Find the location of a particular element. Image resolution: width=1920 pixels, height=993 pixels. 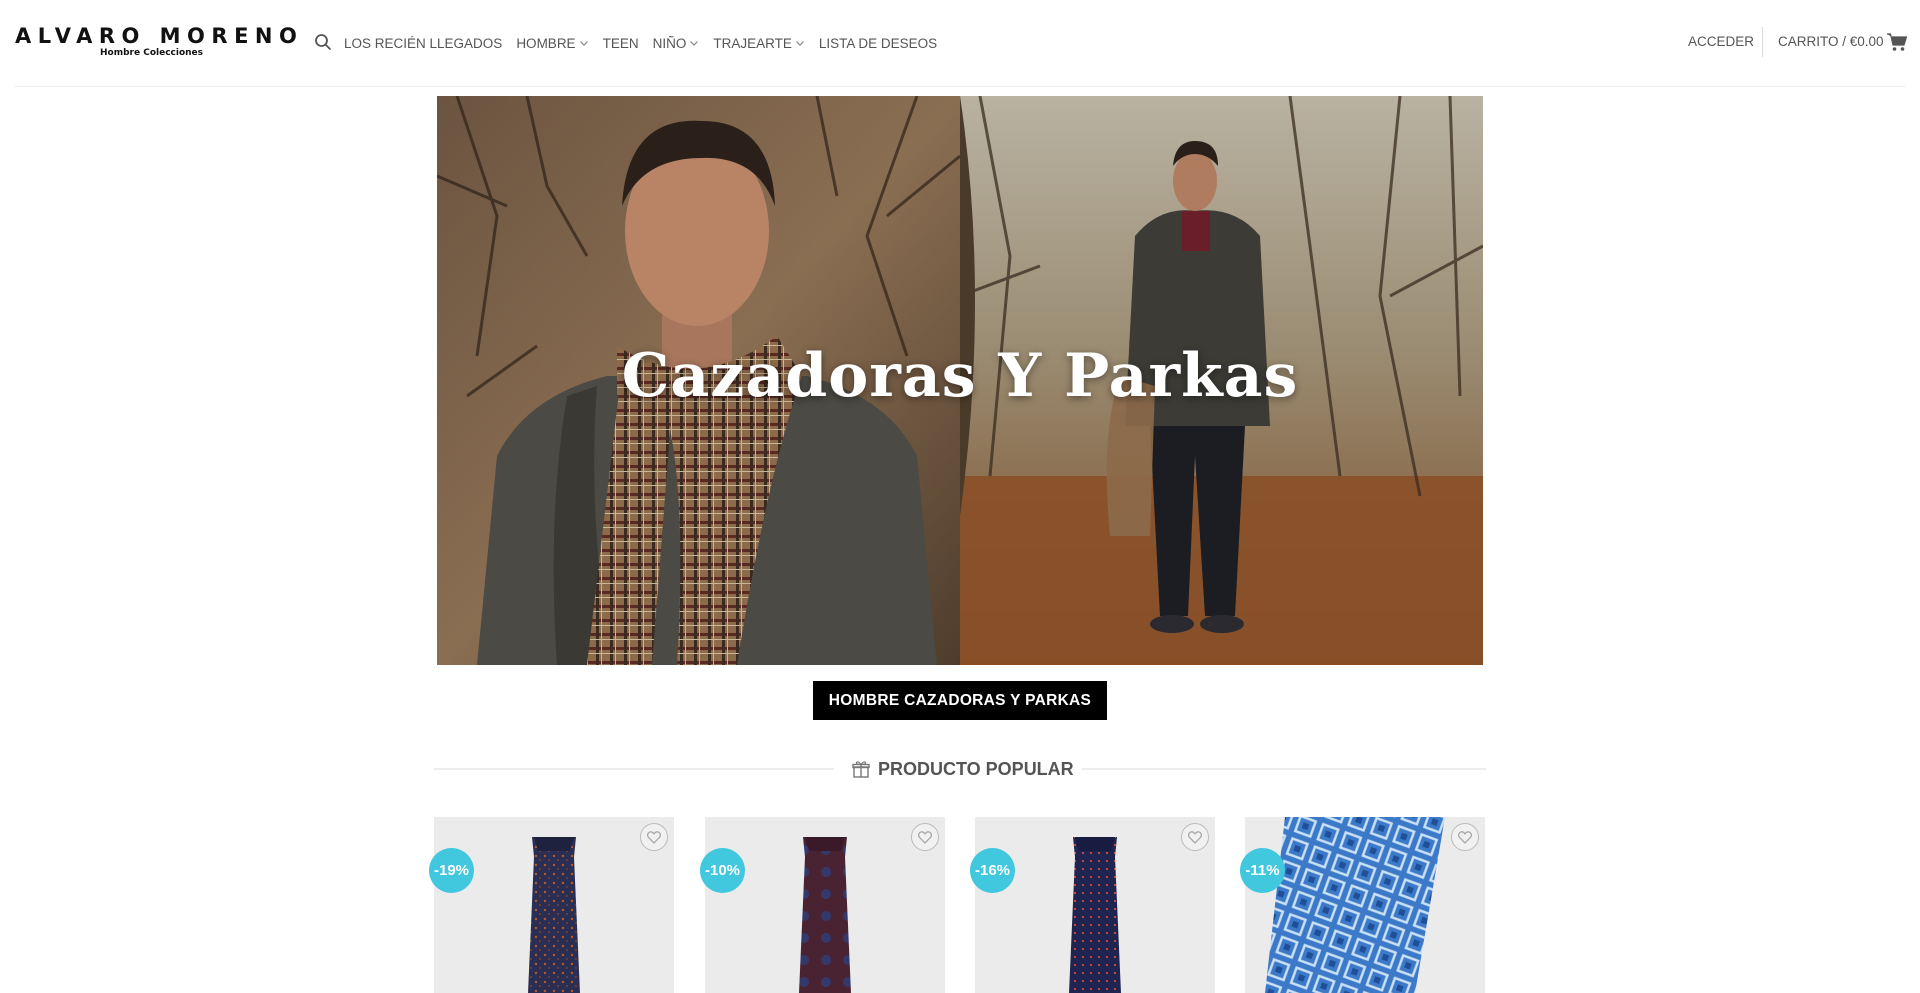

nav-item-hombre: HOMBRE is located at coordinates (552, 43).